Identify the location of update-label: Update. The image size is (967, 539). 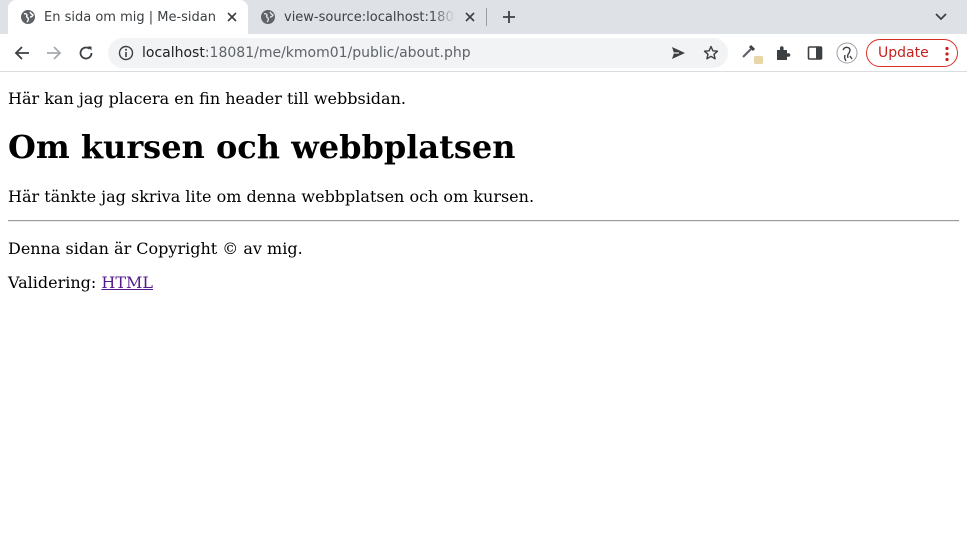
(903, 53).